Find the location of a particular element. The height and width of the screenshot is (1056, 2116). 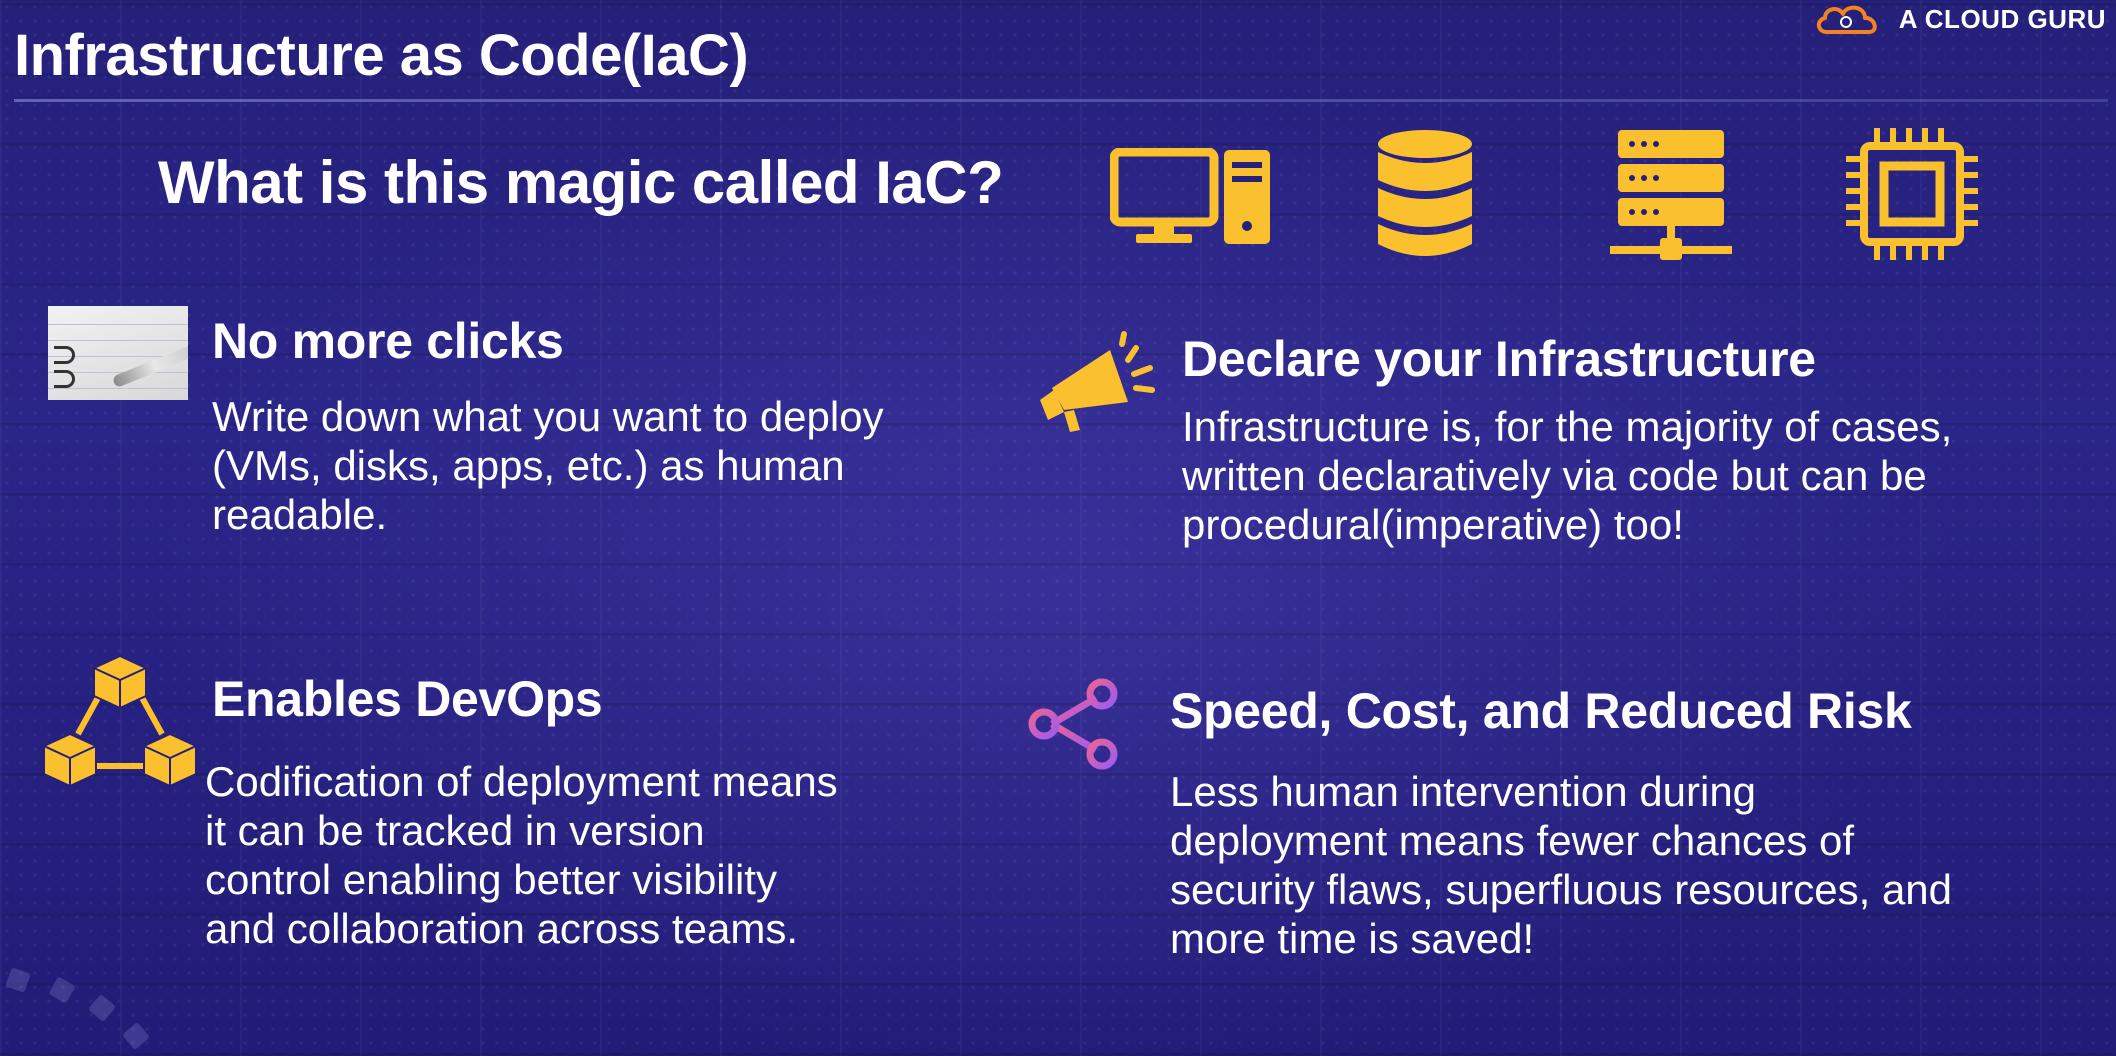

text-line: Write down what you want to deploy is located at coordinates (548, 416).